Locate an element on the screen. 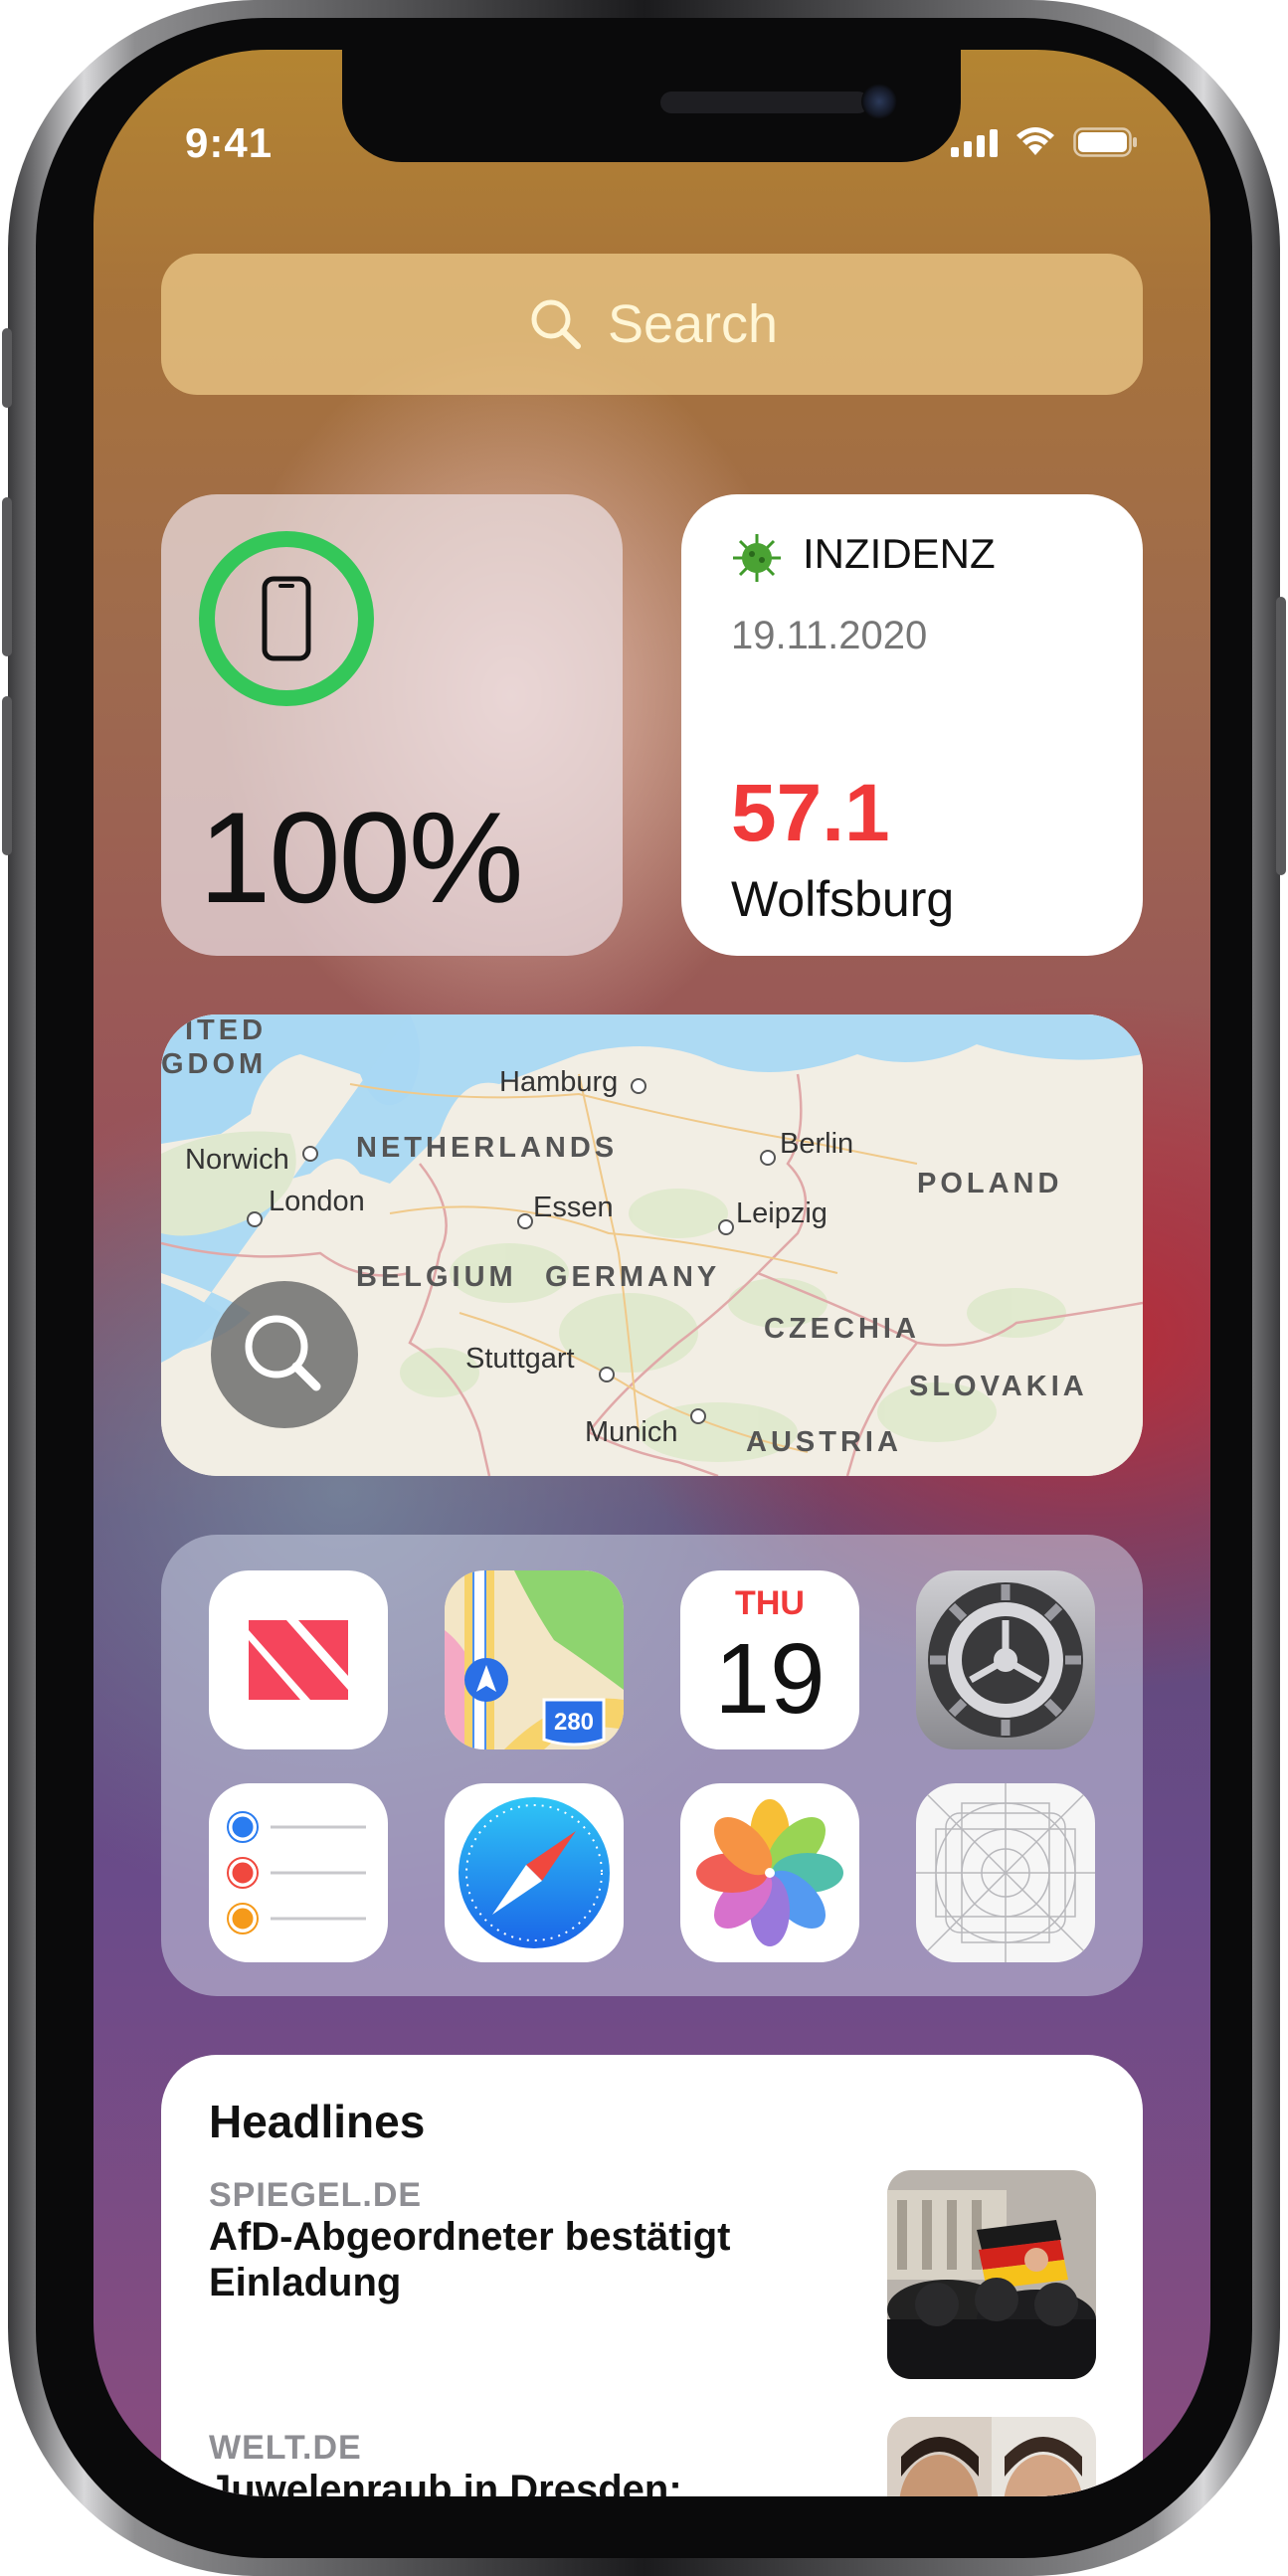 This screenshot has width=1288, height=2576. maps-badge: 280 is located at coordinates (574, 1722).